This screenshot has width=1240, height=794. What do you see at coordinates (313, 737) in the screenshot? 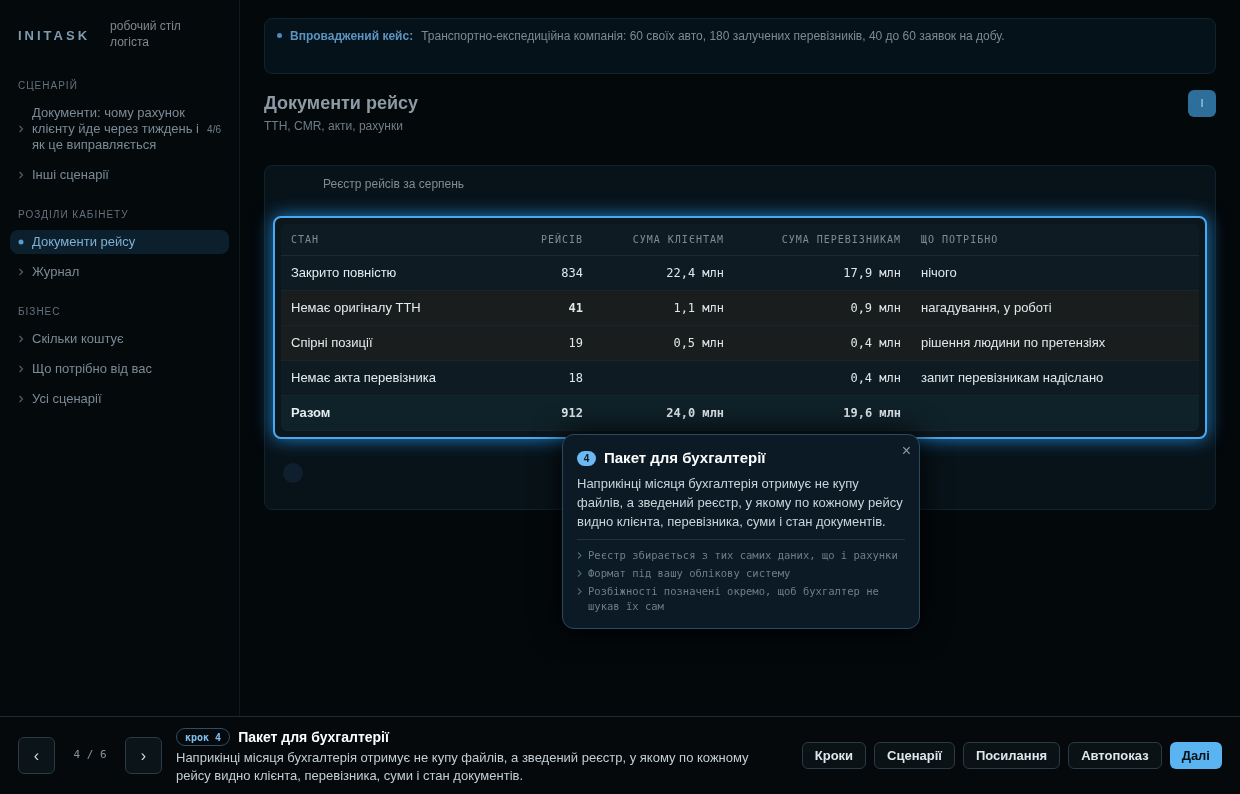
I see `step-title: Пакет для бухгалтерії` at bounding box center [313, 737].